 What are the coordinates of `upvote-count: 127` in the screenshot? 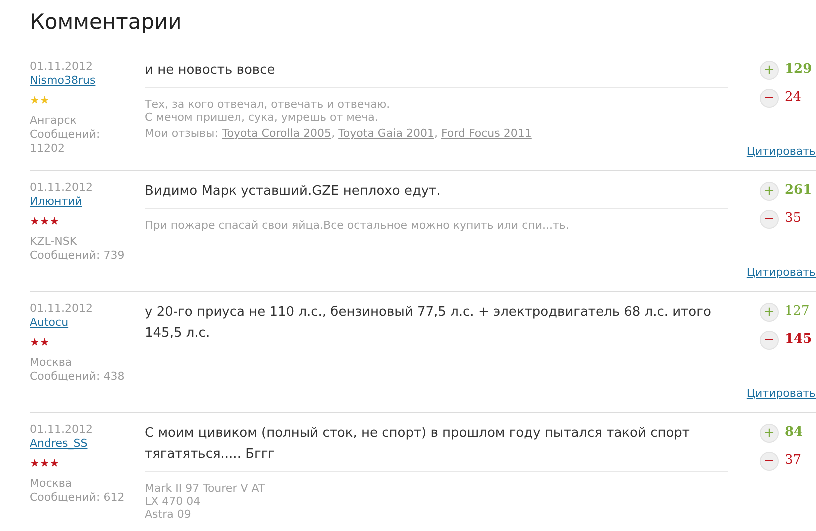 It's located at (797, 312).